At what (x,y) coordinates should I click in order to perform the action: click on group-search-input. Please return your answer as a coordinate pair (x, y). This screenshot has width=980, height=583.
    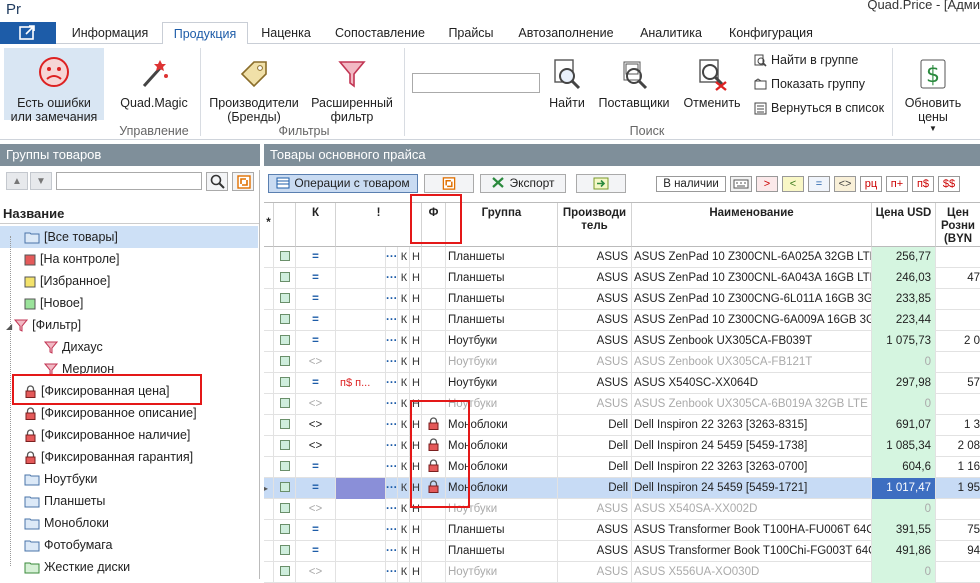
    Looking at the image, I should click on (129, 181).